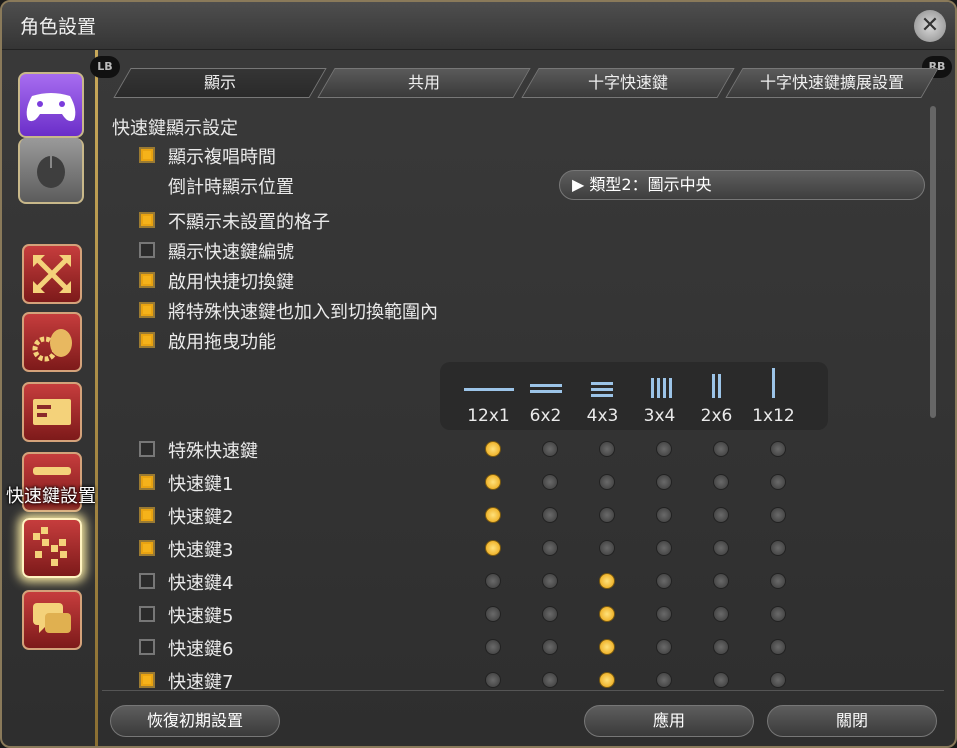 This screenshot has height=748, width=957. I want to click on title-bar: 角色設置 ✕, so click(478, 26).